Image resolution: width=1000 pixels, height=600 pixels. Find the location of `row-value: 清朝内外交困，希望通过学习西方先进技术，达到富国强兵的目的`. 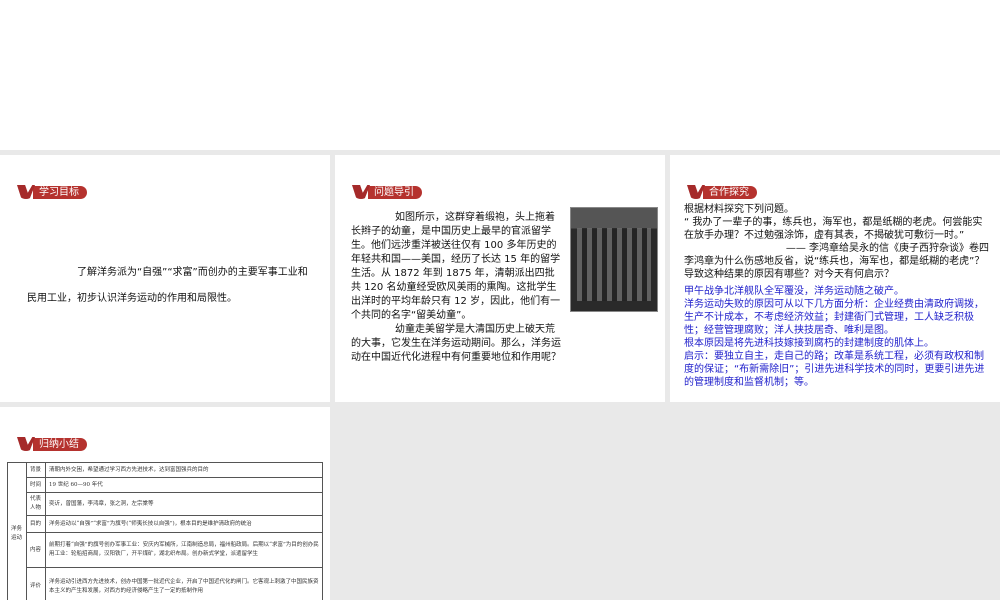

row-value: 清朝内外交困，希望通过学习西方先进技术，达到富国强兵的目的 is located at coordinates (184, 470).